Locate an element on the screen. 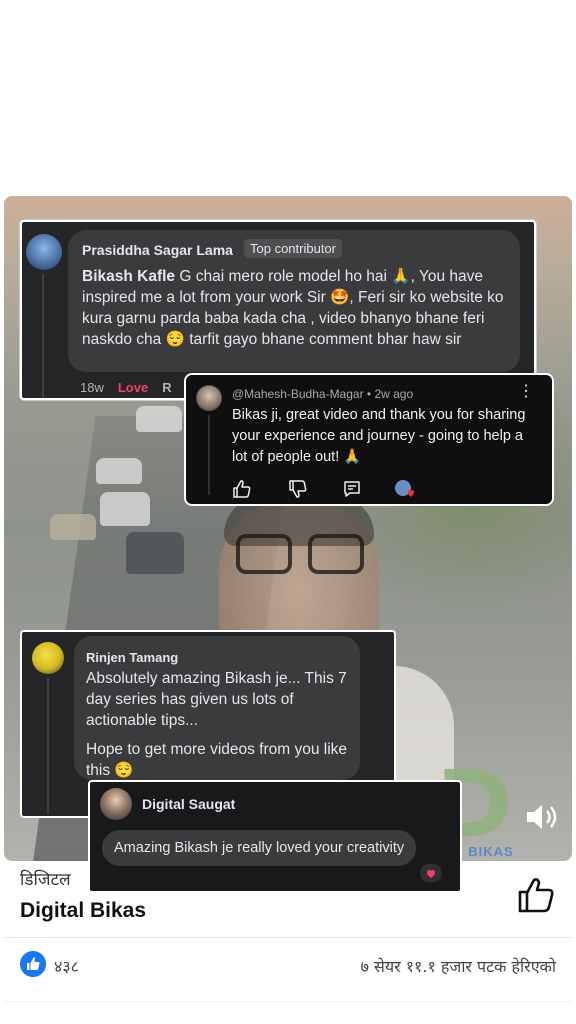 The height and width of the screenshot is (1024, 576). comment-meta: 18w Love R is located at coordinates (126, 387).